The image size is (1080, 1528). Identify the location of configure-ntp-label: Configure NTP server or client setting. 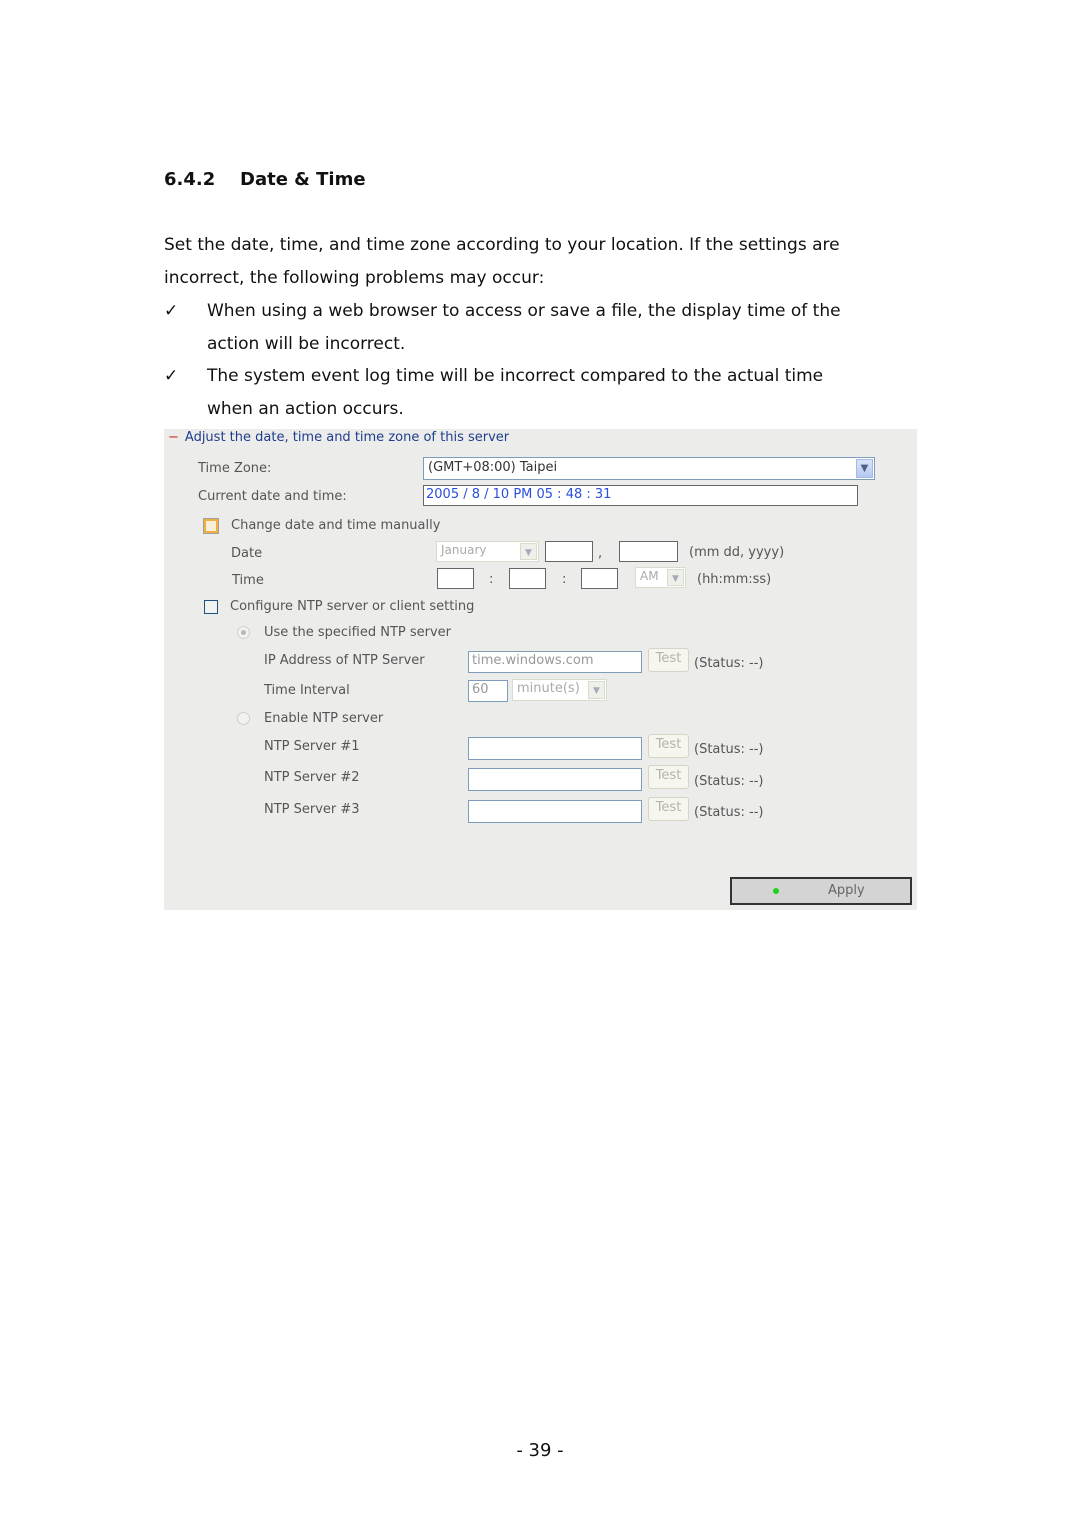
(352, 606).